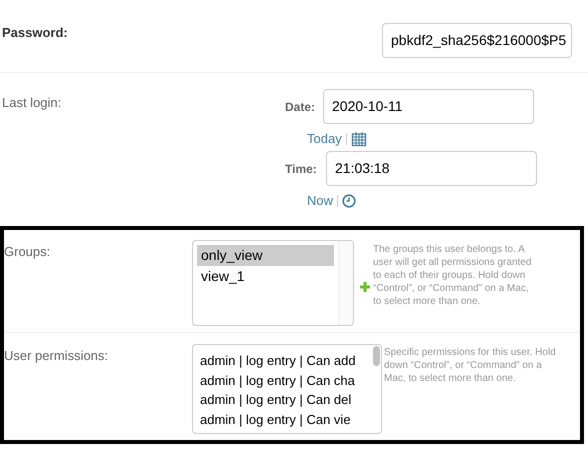  What do you see at coordinates (265, 276) in the screenshot?
I see `list-option: view_1` at bounding box center [265, 276].